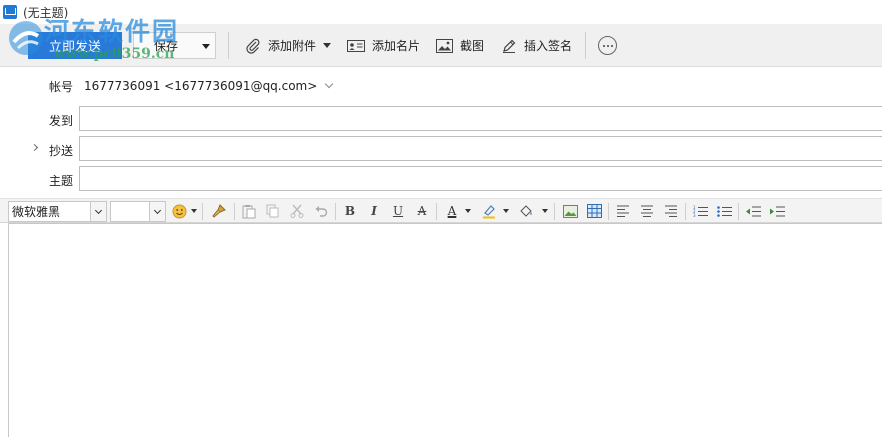  Describe the element at coordinates (526, 211) in the screenshot. I see `background-color-icon` at that location.